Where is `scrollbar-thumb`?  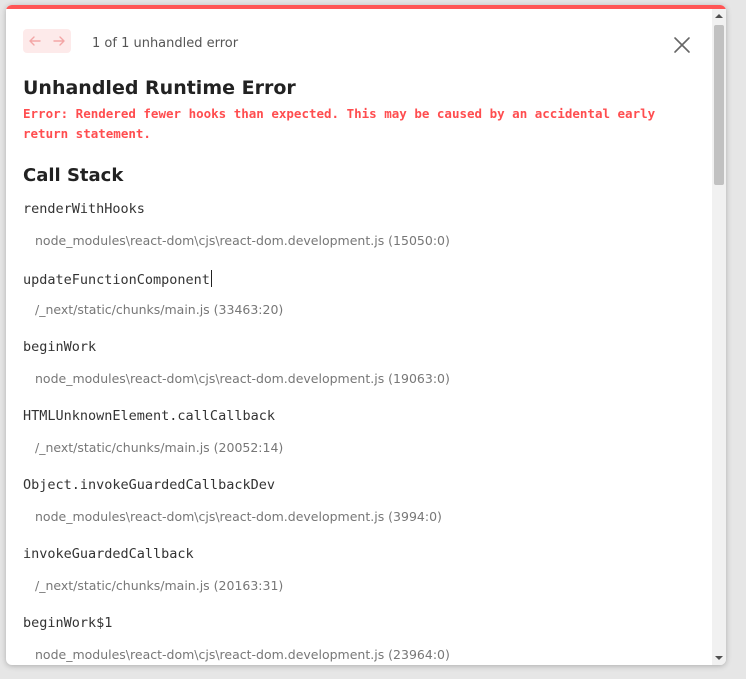
scrollbar-thumb is located at coordinates (719, 105).